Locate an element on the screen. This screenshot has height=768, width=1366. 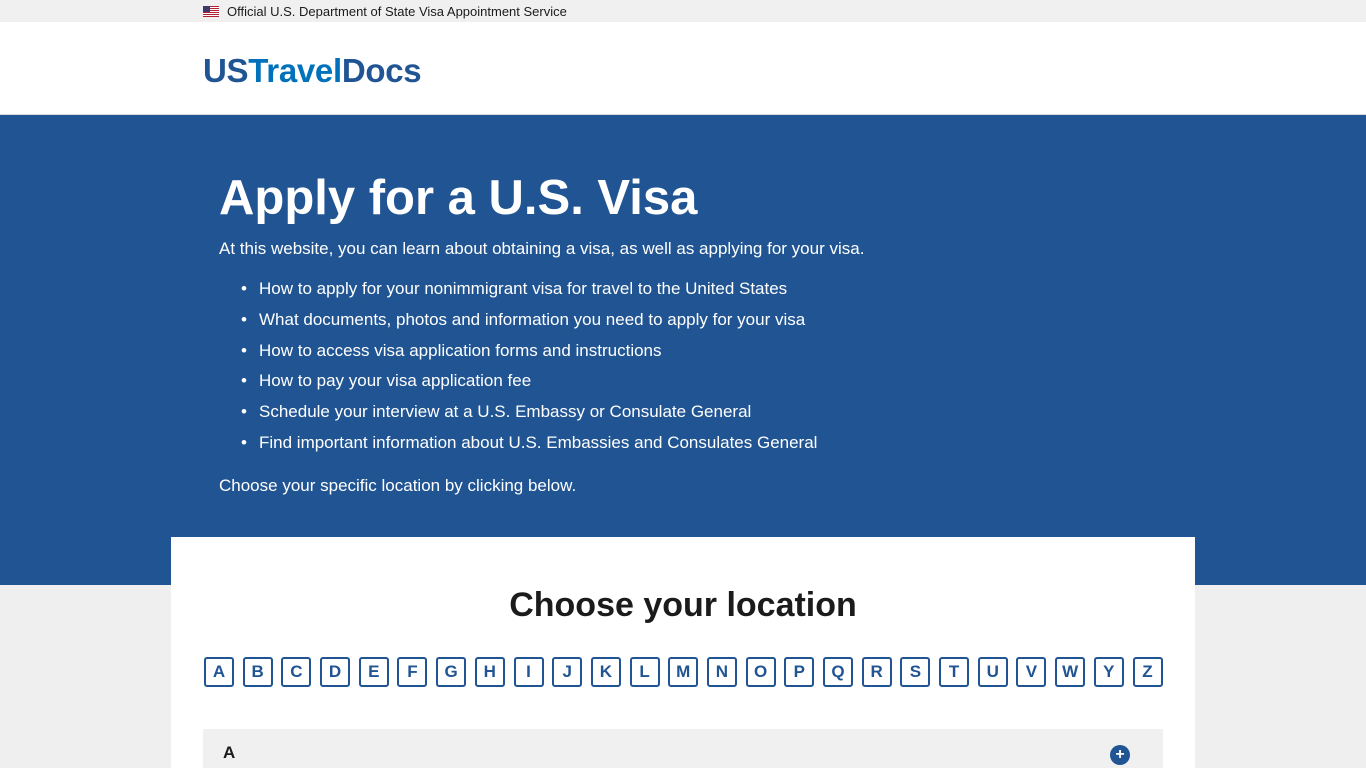
letter-button-p: P is located at coordinates (799, 672).